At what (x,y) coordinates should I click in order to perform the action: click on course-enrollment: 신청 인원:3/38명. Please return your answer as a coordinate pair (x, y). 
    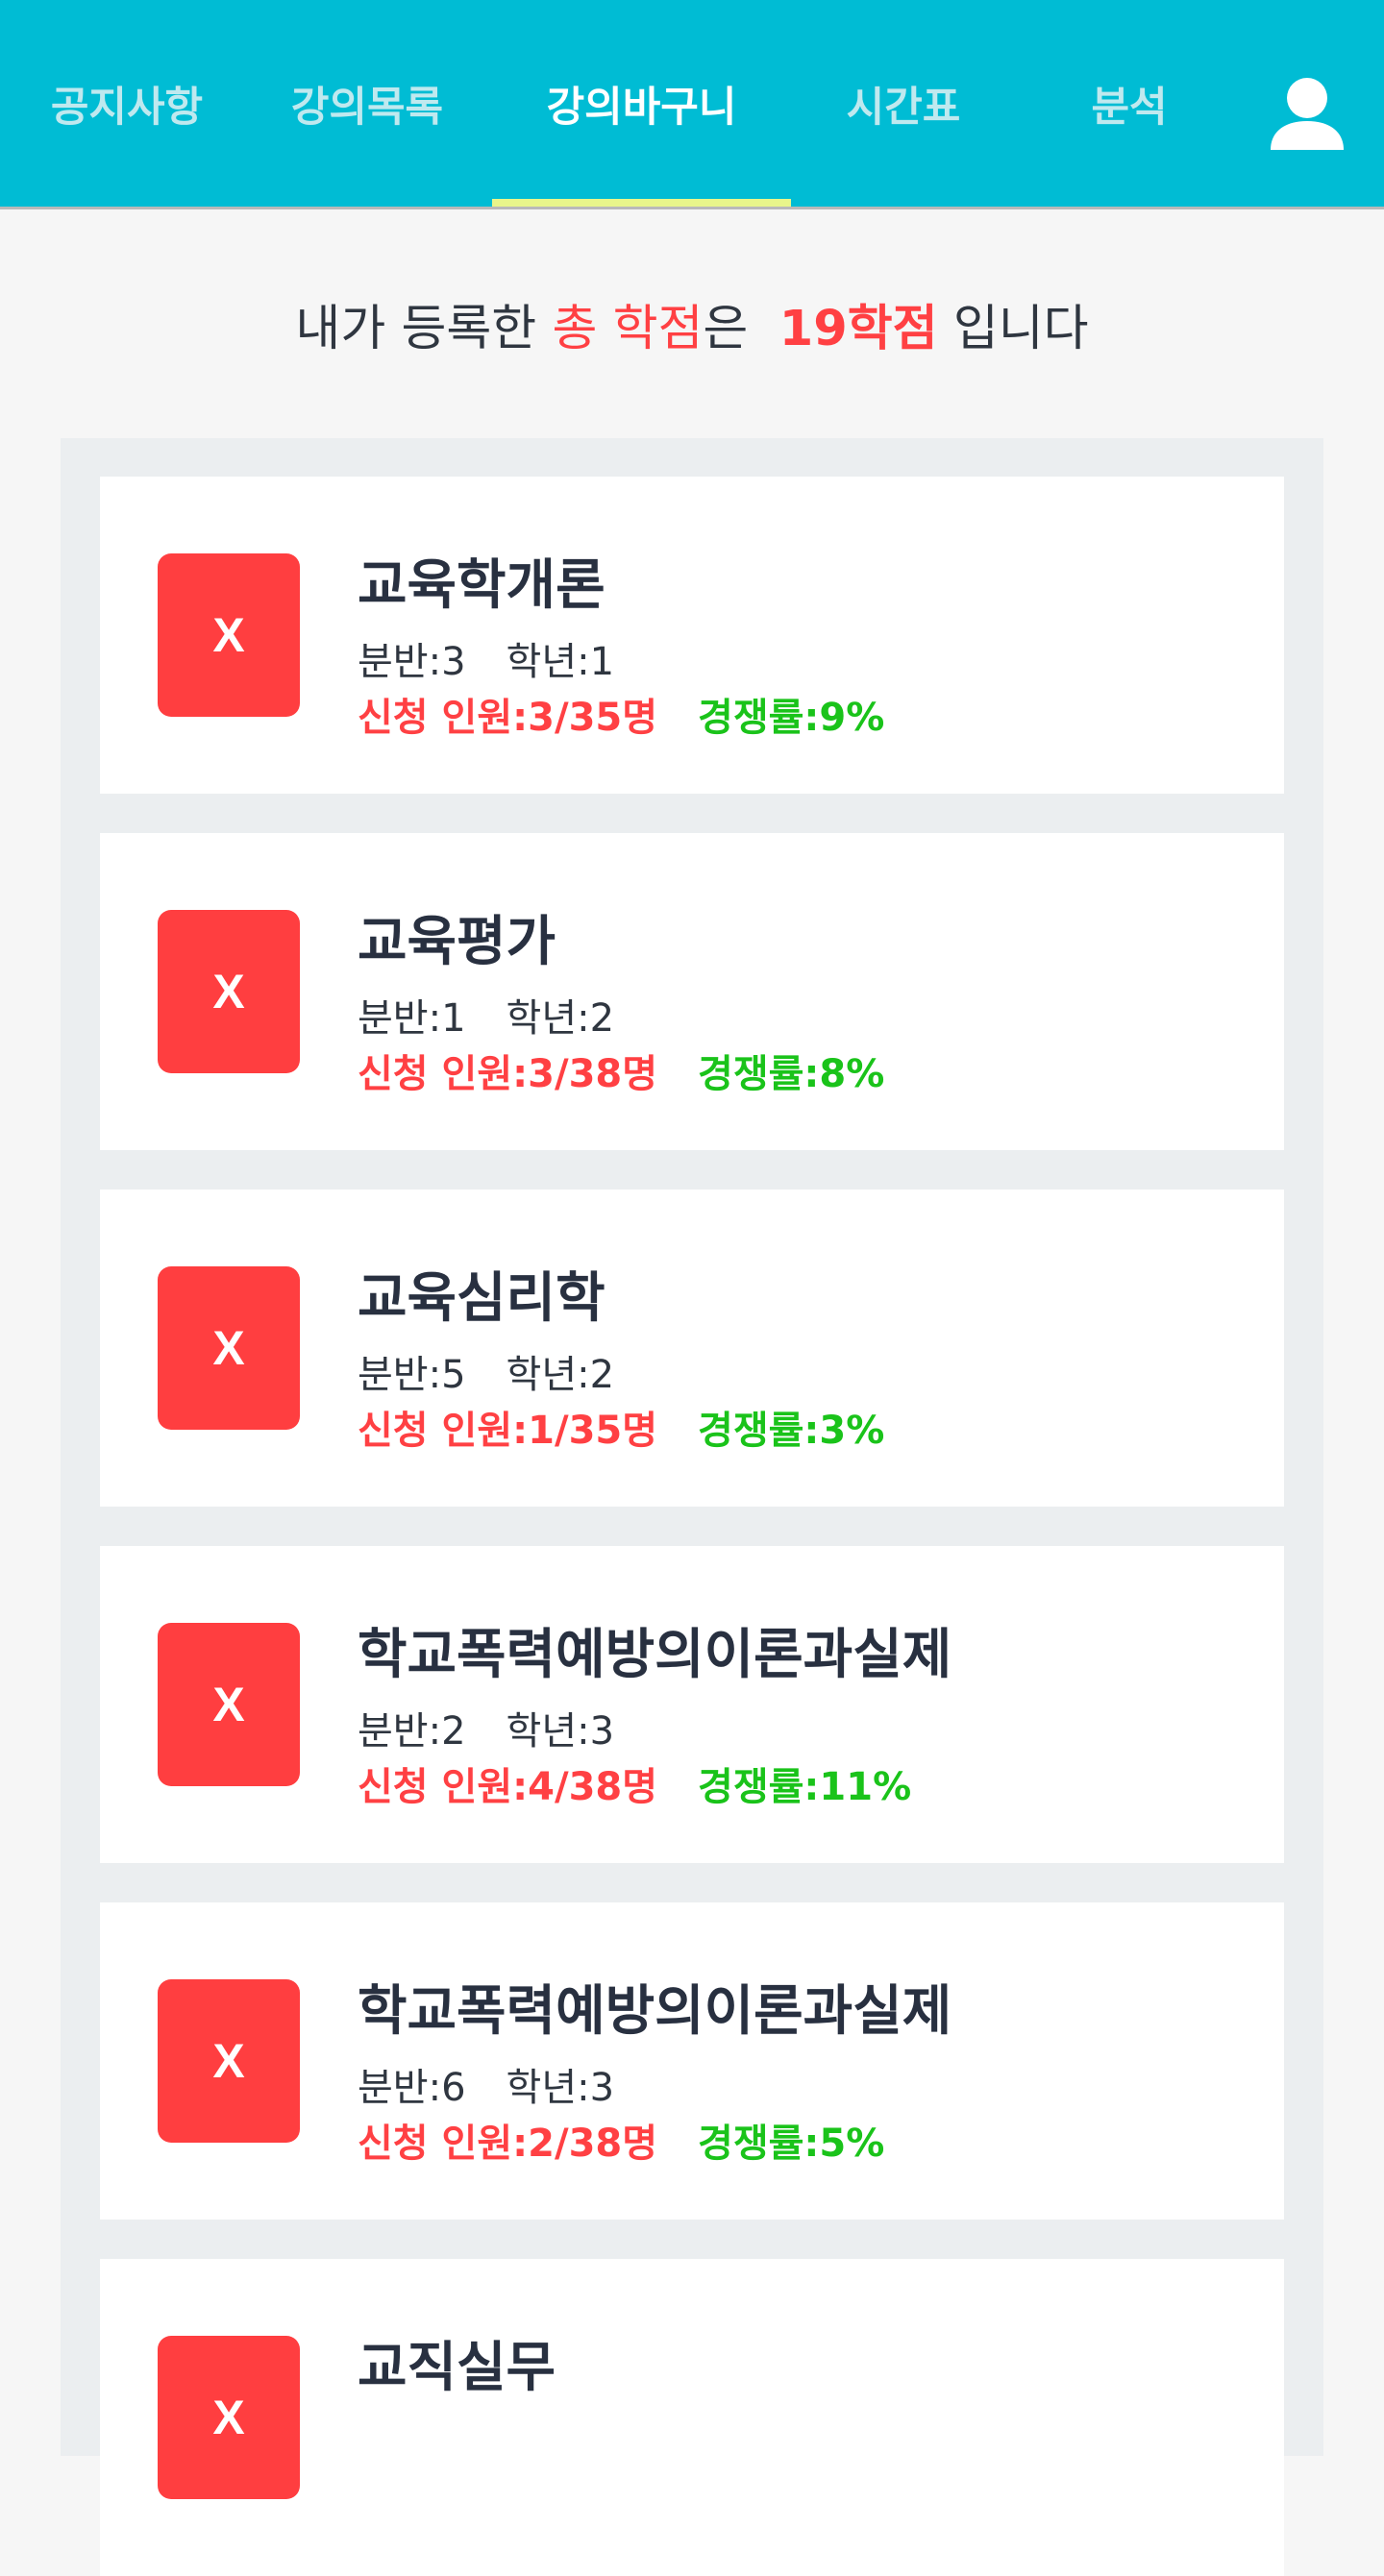
    Looking at the image, I should click on (508, 1074).